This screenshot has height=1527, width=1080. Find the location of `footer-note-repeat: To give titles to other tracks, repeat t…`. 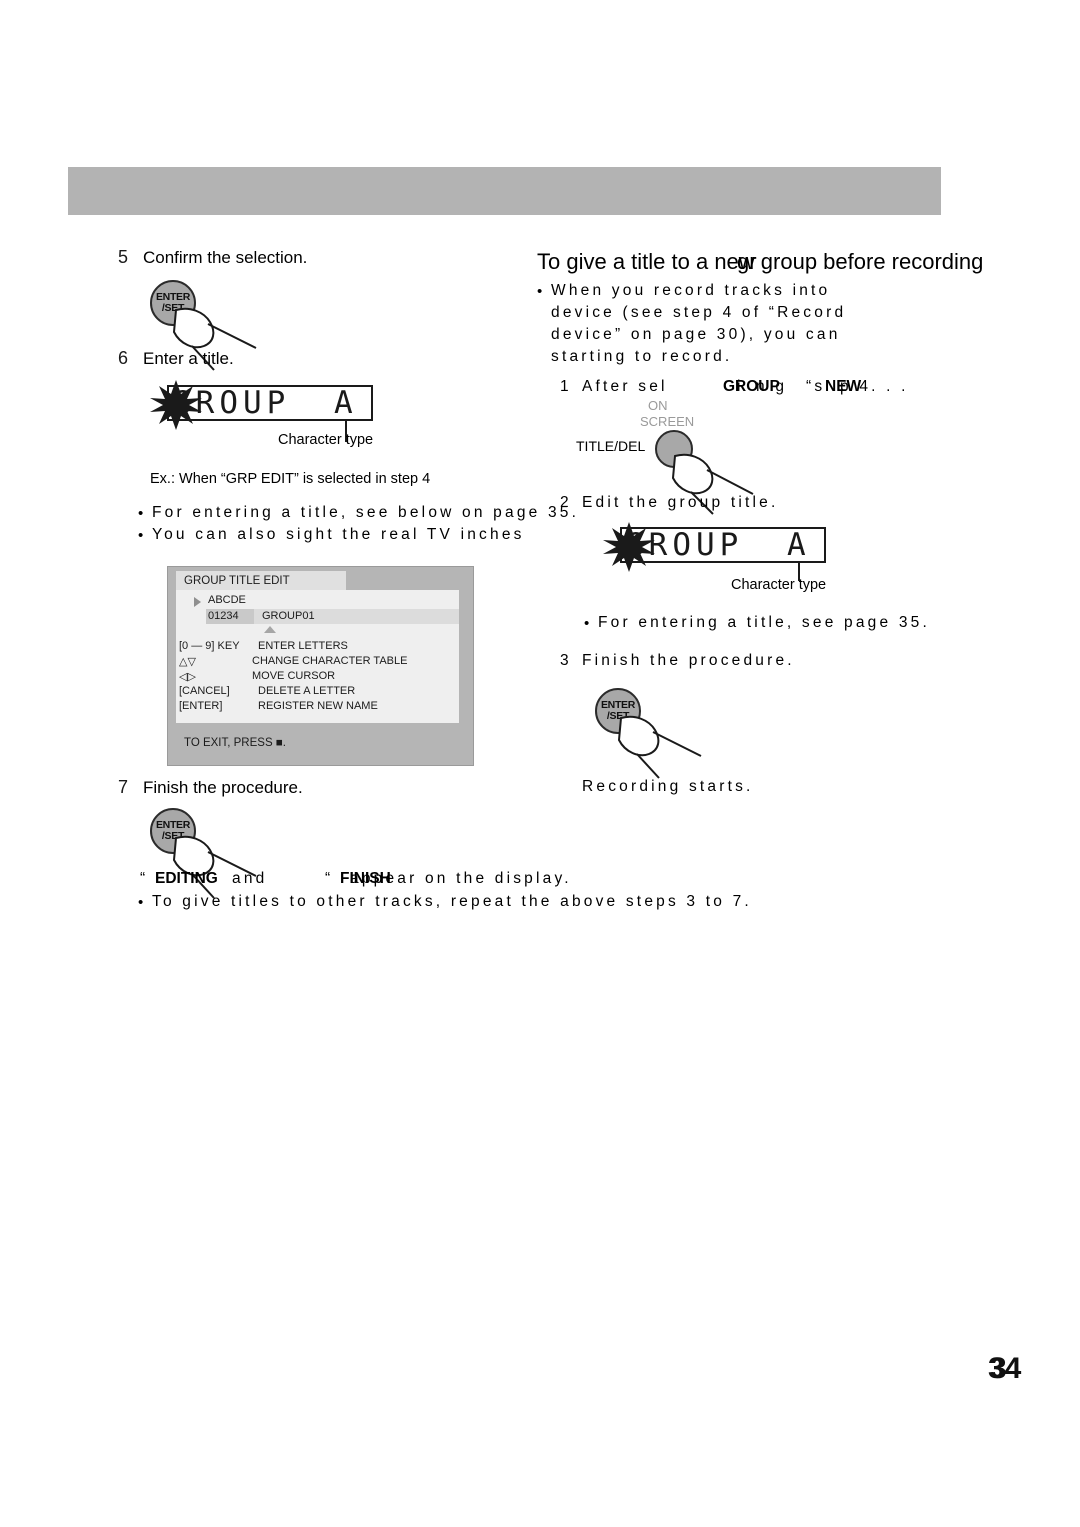

footer-note-repeat: To give titles to other tracks, repeat t… is located at coordinates (452, 901).